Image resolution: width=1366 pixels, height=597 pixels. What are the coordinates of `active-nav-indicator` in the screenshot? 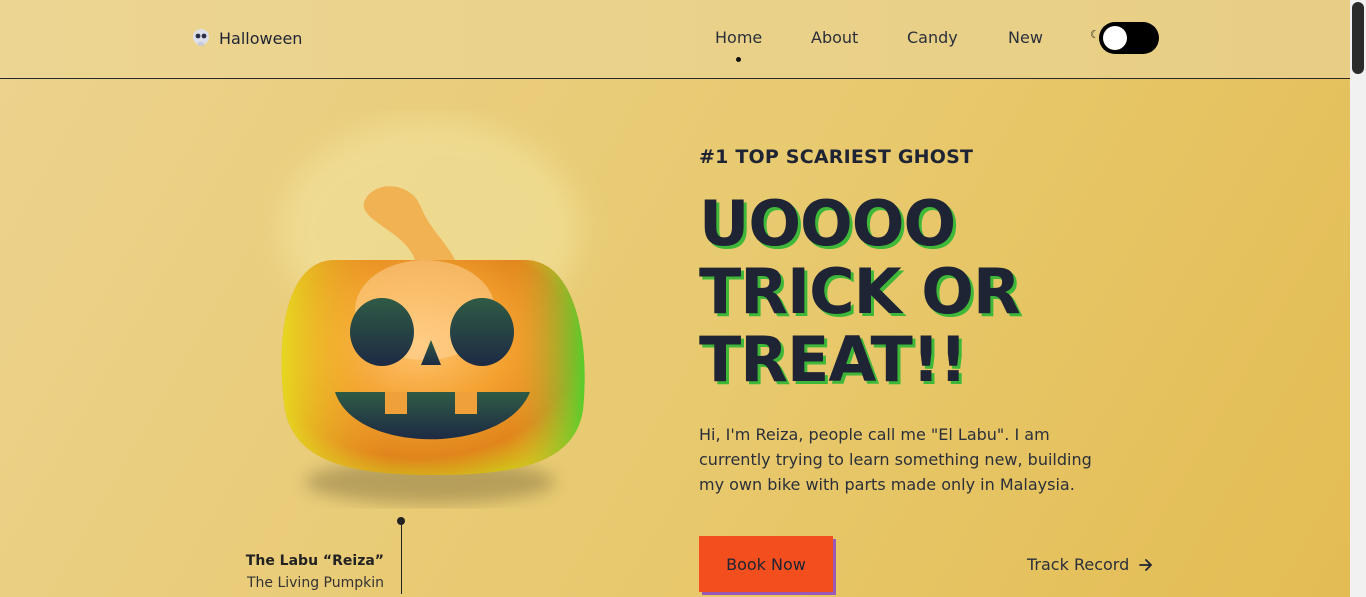 It's located at (738, 59).